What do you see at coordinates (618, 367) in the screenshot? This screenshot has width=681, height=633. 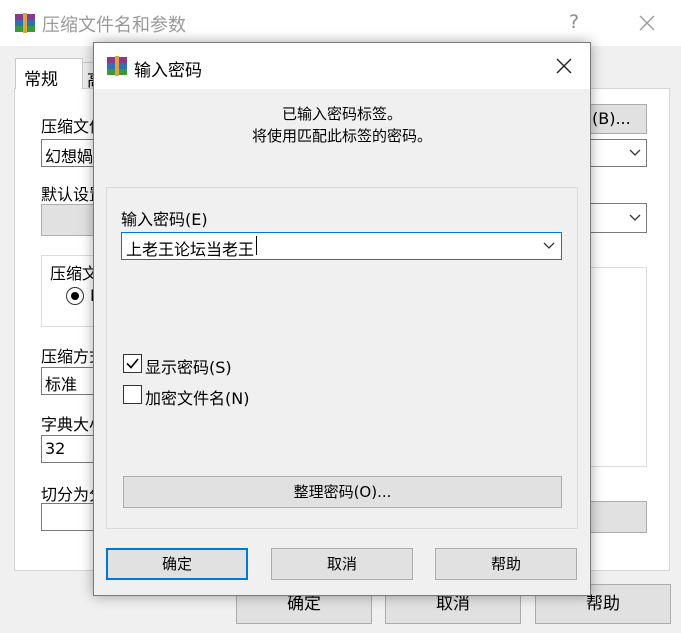 I see `archive-options-group` at bounding box center [618, 367].